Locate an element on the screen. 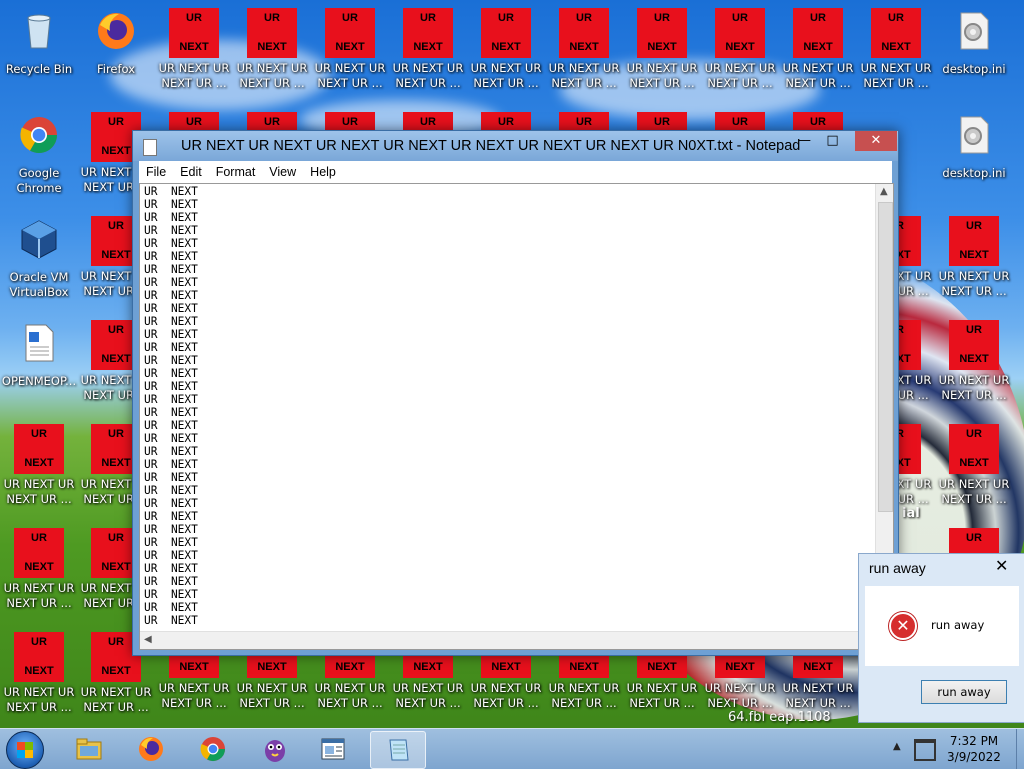 The width and height of the screenshot is (1024, 769). minimize-button: — is located at coordinates (804, 141).